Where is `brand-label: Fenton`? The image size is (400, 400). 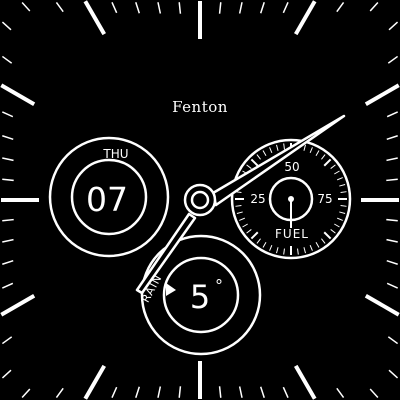
brand-label: Fenton is located at coordinates (200, 107).